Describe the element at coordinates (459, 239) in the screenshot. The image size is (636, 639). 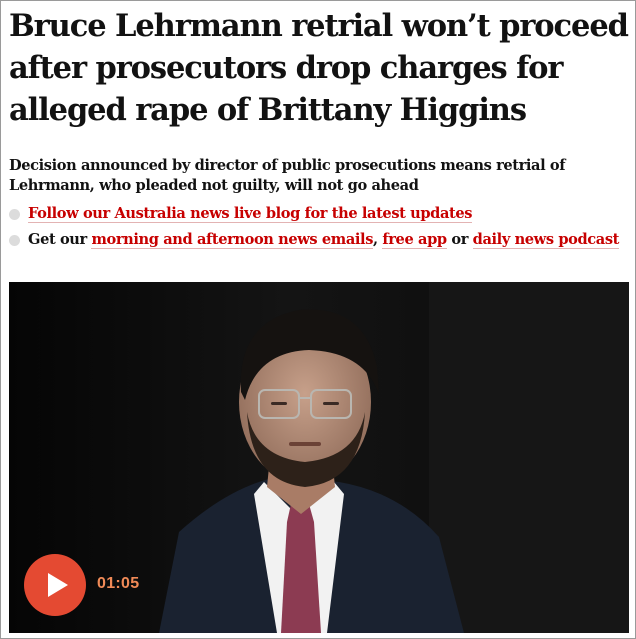
I see `bullet-or-text: or` at that location.